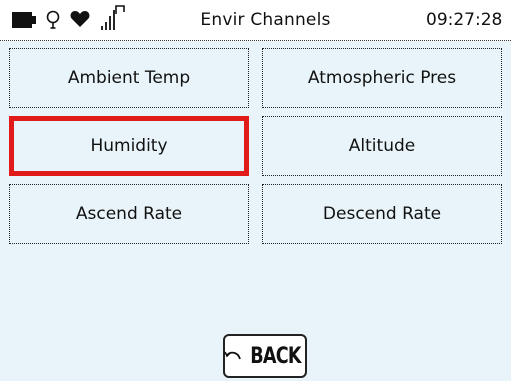 Image resolution: width=511 pixels, height=381 pixels. What do you see at coordinates (255, 20) in the screenshot?
I see `status-bar: Envir Channels 09:27:28` at bounding box center [255, 20].